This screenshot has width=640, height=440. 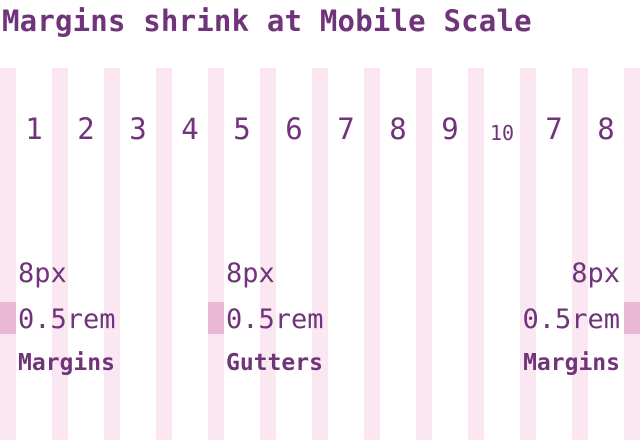 What do you see at coordinates (502, 133) in the screenshot?
I see `column-number: 10` at bounding box center [502, 133].